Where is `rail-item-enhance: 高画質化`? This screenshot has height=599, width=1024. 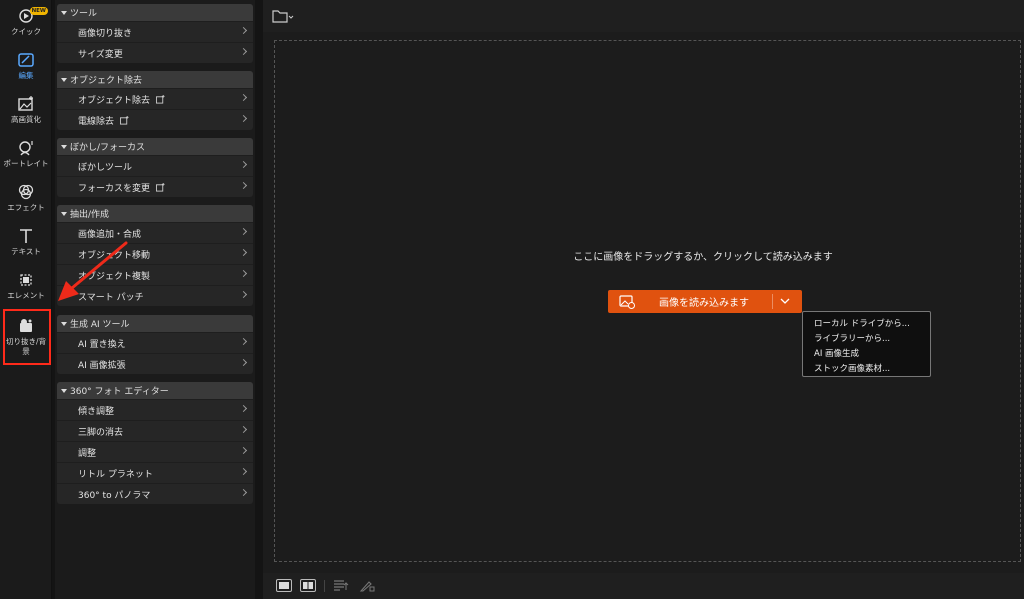
rail-item-enhance: 高画質化 is located at coordinates (26, 110).